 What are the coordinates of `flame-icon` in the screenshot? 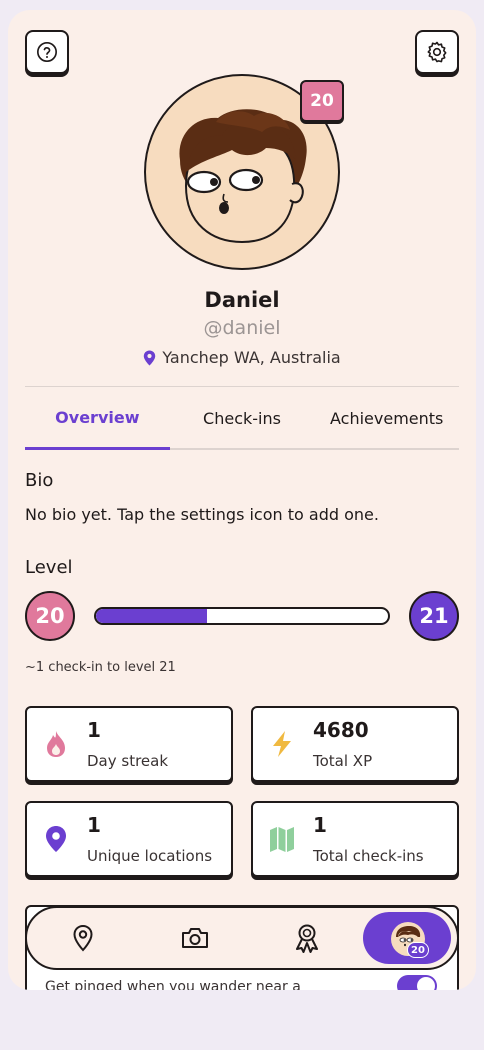 It's located at (56, 744).